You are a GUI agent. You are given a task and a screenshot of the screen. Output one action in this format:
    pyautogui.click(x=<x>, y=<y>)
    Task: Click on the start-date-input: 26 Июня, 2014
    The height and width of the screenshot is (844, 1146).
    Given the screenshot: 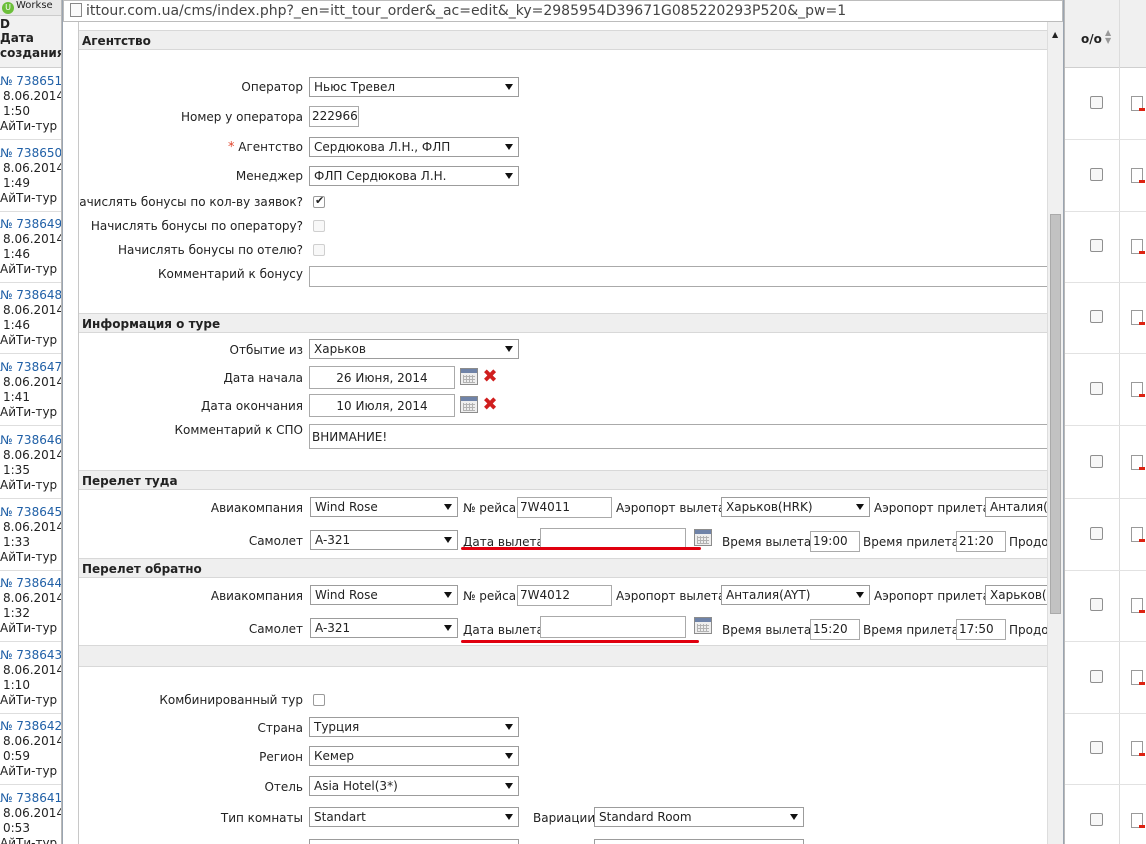 What is the action you would take?
    pyautogui.click(x=382, y=377)
    